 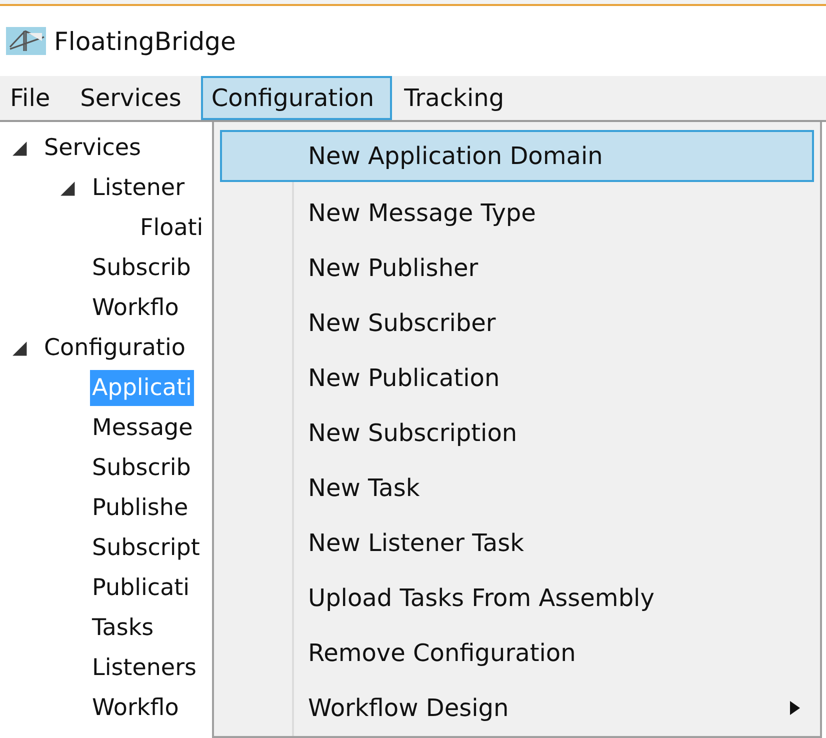 I want to click on tree-item: Floati, so click(x=172, y=228).